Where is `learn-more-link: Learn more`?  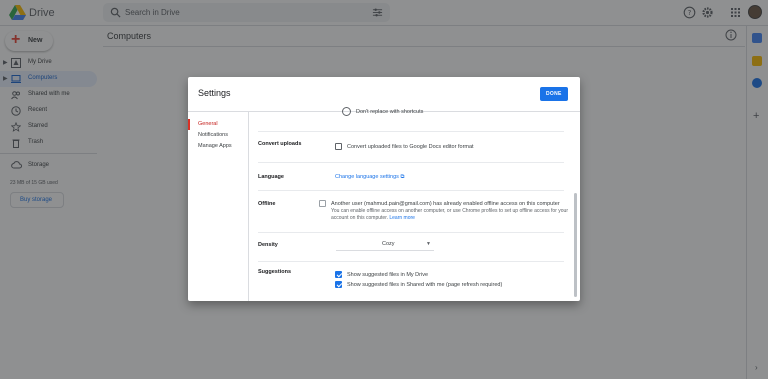 learn-more-link: Learn more is located at coordinates (402, 218).